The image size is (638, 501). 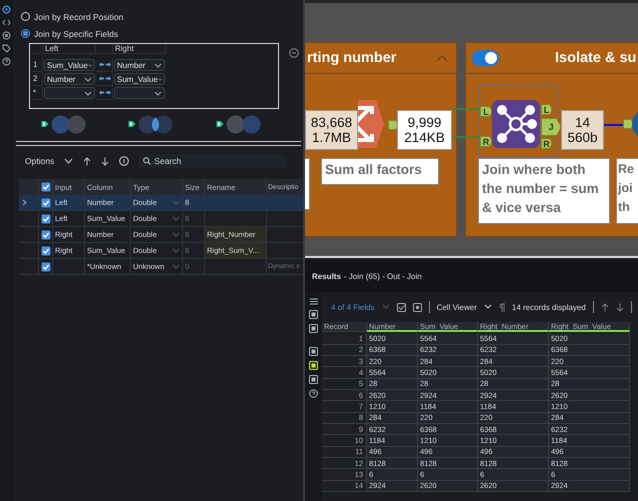 I want to click on radio-label: Join by Record Position, so click(x=79, y=17).